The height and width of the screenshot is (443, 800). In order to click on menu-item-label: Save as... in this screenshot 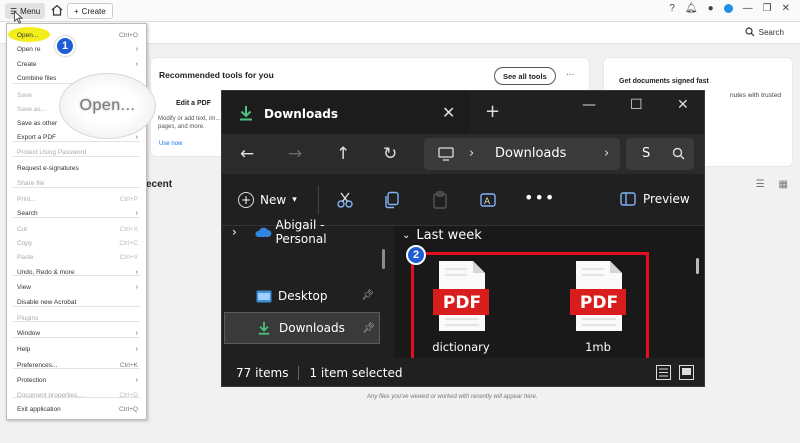, I will do `click(31, 109)`.